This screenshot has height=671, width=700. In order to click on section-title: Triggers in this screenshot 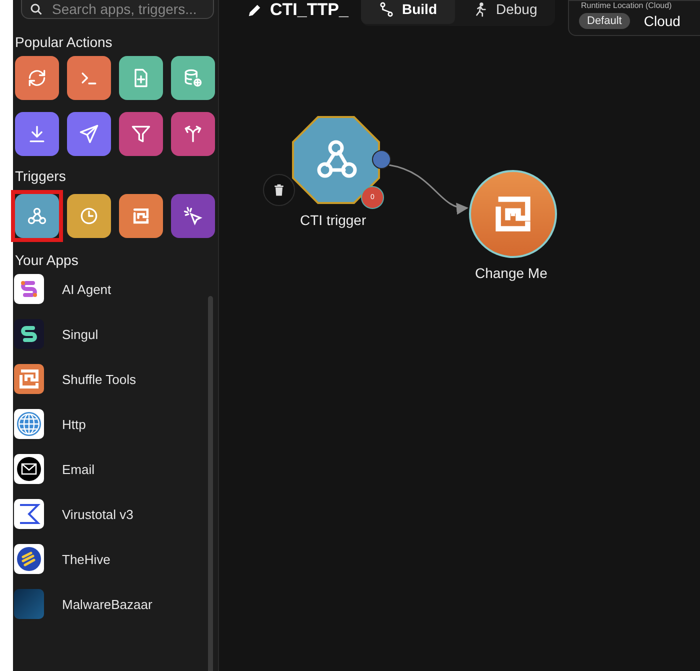, I will do `click(40, 176)`.